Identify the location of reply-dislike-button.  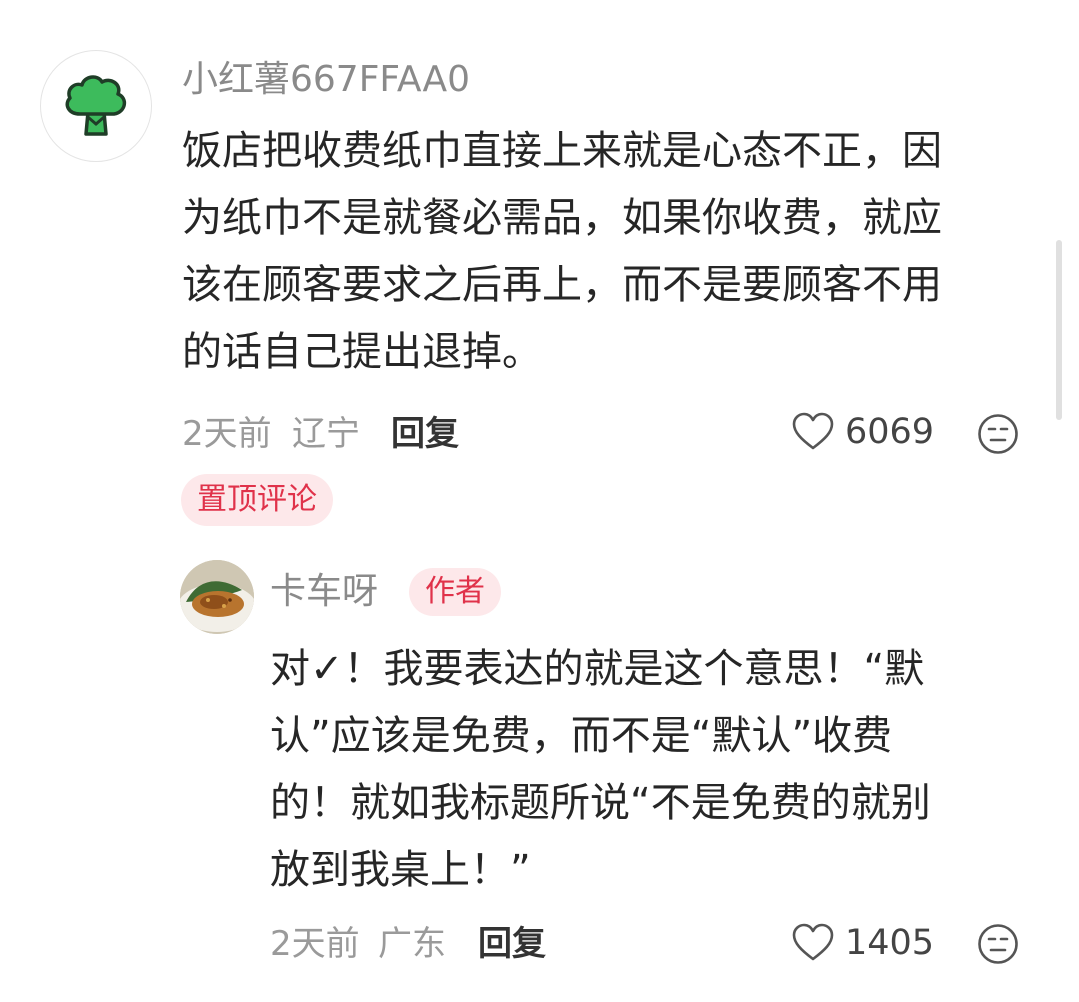
(998, 946).